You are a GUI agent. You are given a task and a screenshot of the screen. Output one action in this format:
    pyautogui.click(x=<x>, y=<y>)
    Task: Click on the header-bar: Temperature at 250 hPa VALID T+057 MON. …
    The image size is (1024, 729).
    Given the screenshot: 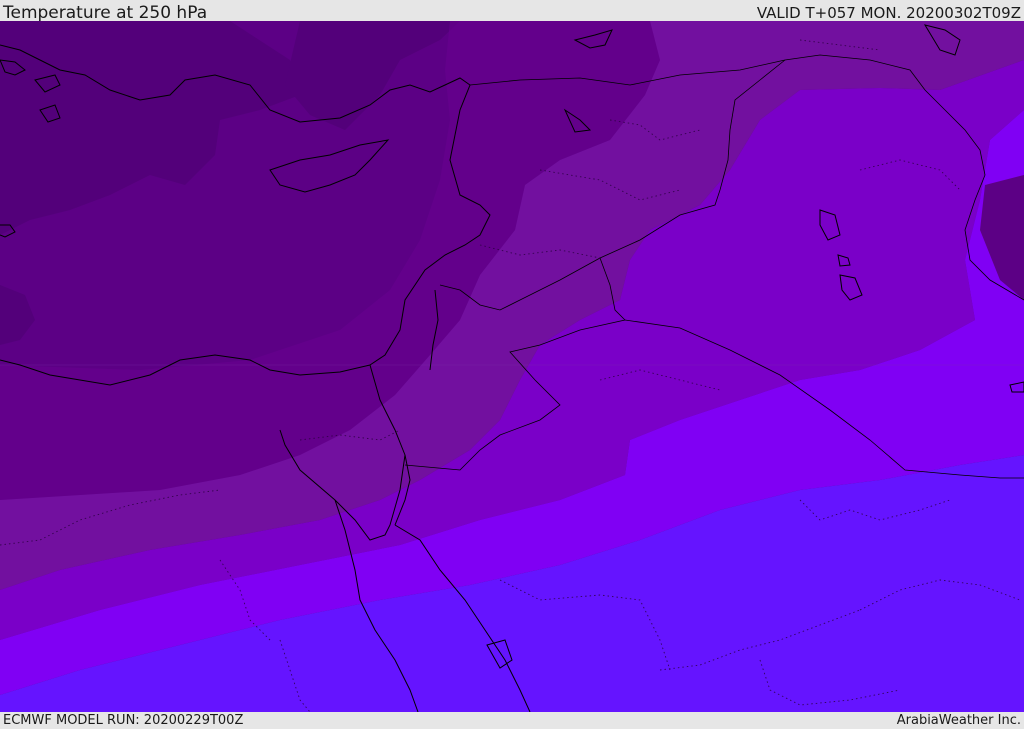 What is the action you would take?
    pyautogui.click(x=512, y=11)
    